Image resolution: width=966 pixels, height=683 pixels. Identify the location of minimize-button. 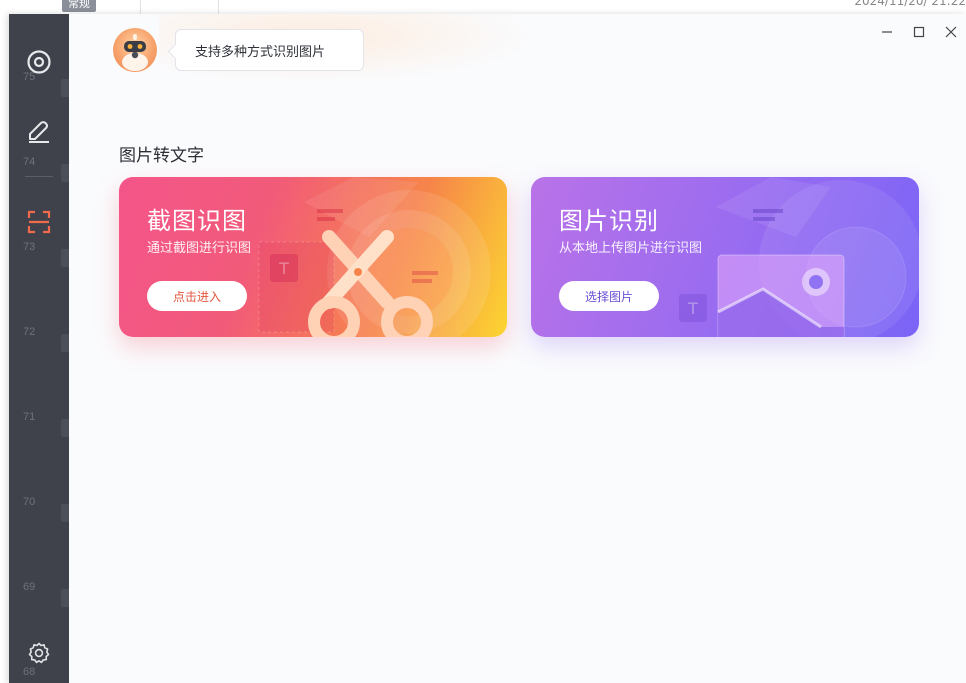
(887, 32).